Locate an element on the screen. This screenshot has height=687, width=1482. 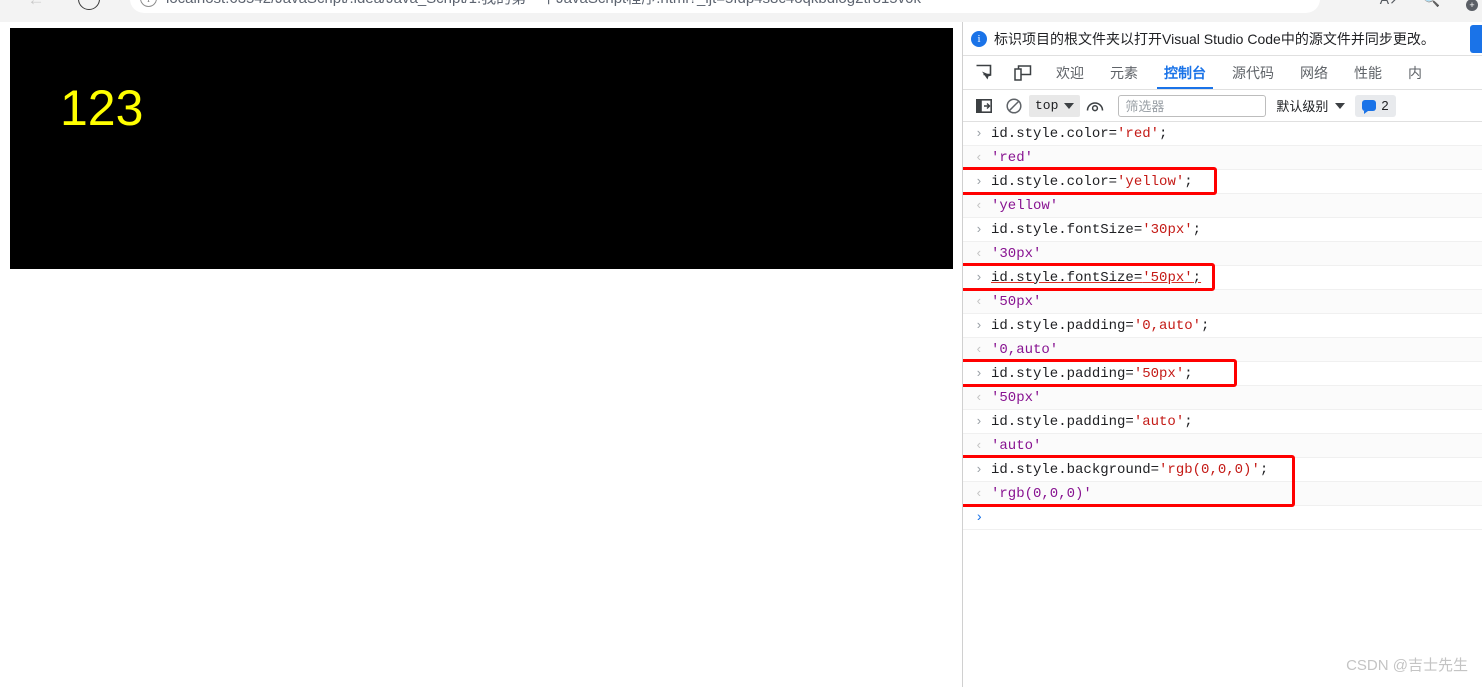
tab-elements: 元素 is located at coordinates (1124, 72).